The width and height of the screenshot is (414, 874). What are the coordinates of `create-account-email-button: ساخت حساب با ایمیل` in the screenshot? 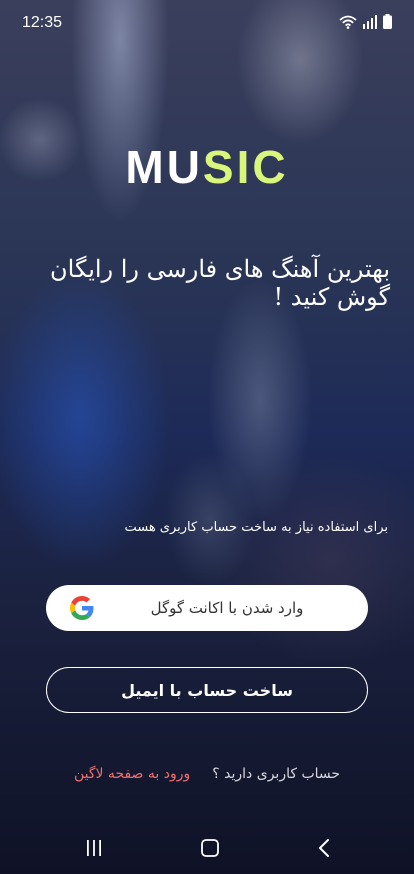 It's located at (207, 690).